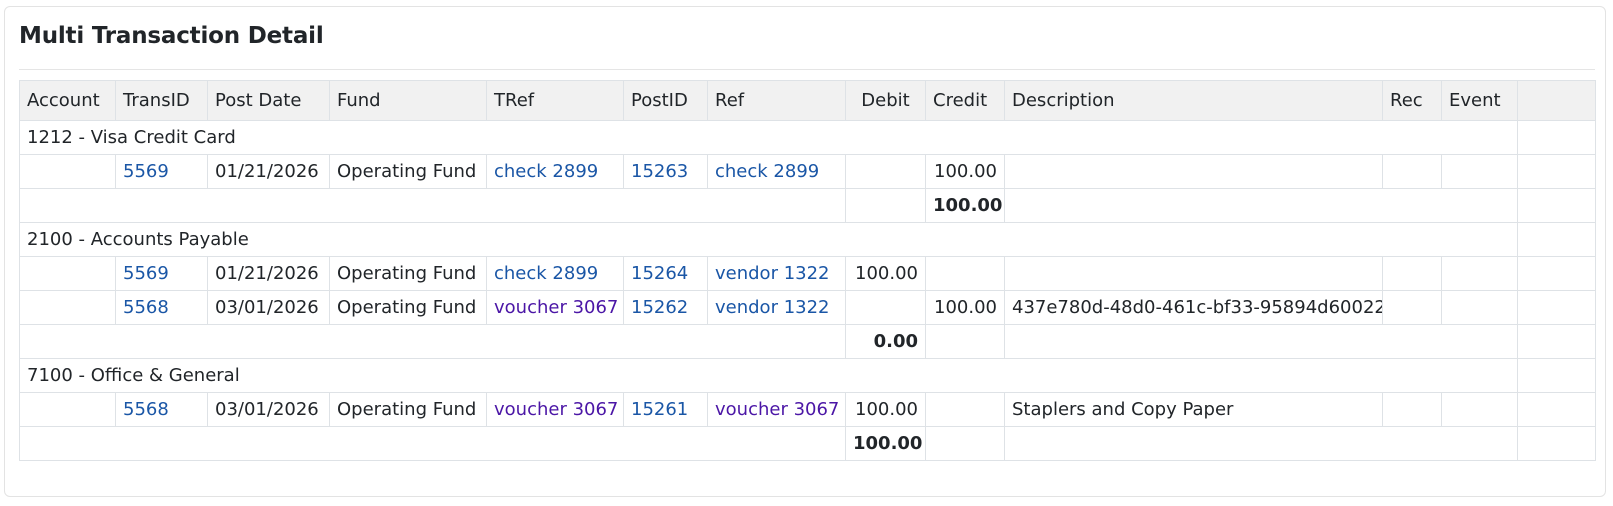  What do you see at coordinates (67, 100) in the screenshot?
I see `col-header-account: Account` at bounding box center [67, 100].